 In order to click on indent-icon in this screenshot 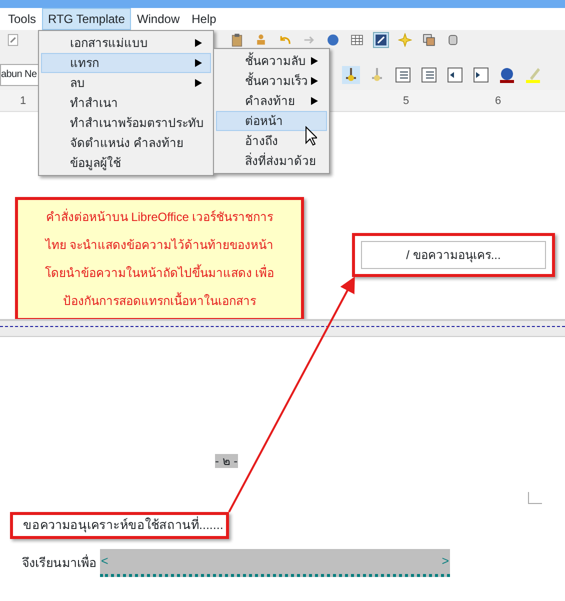, I will do `click(481, 75)`.